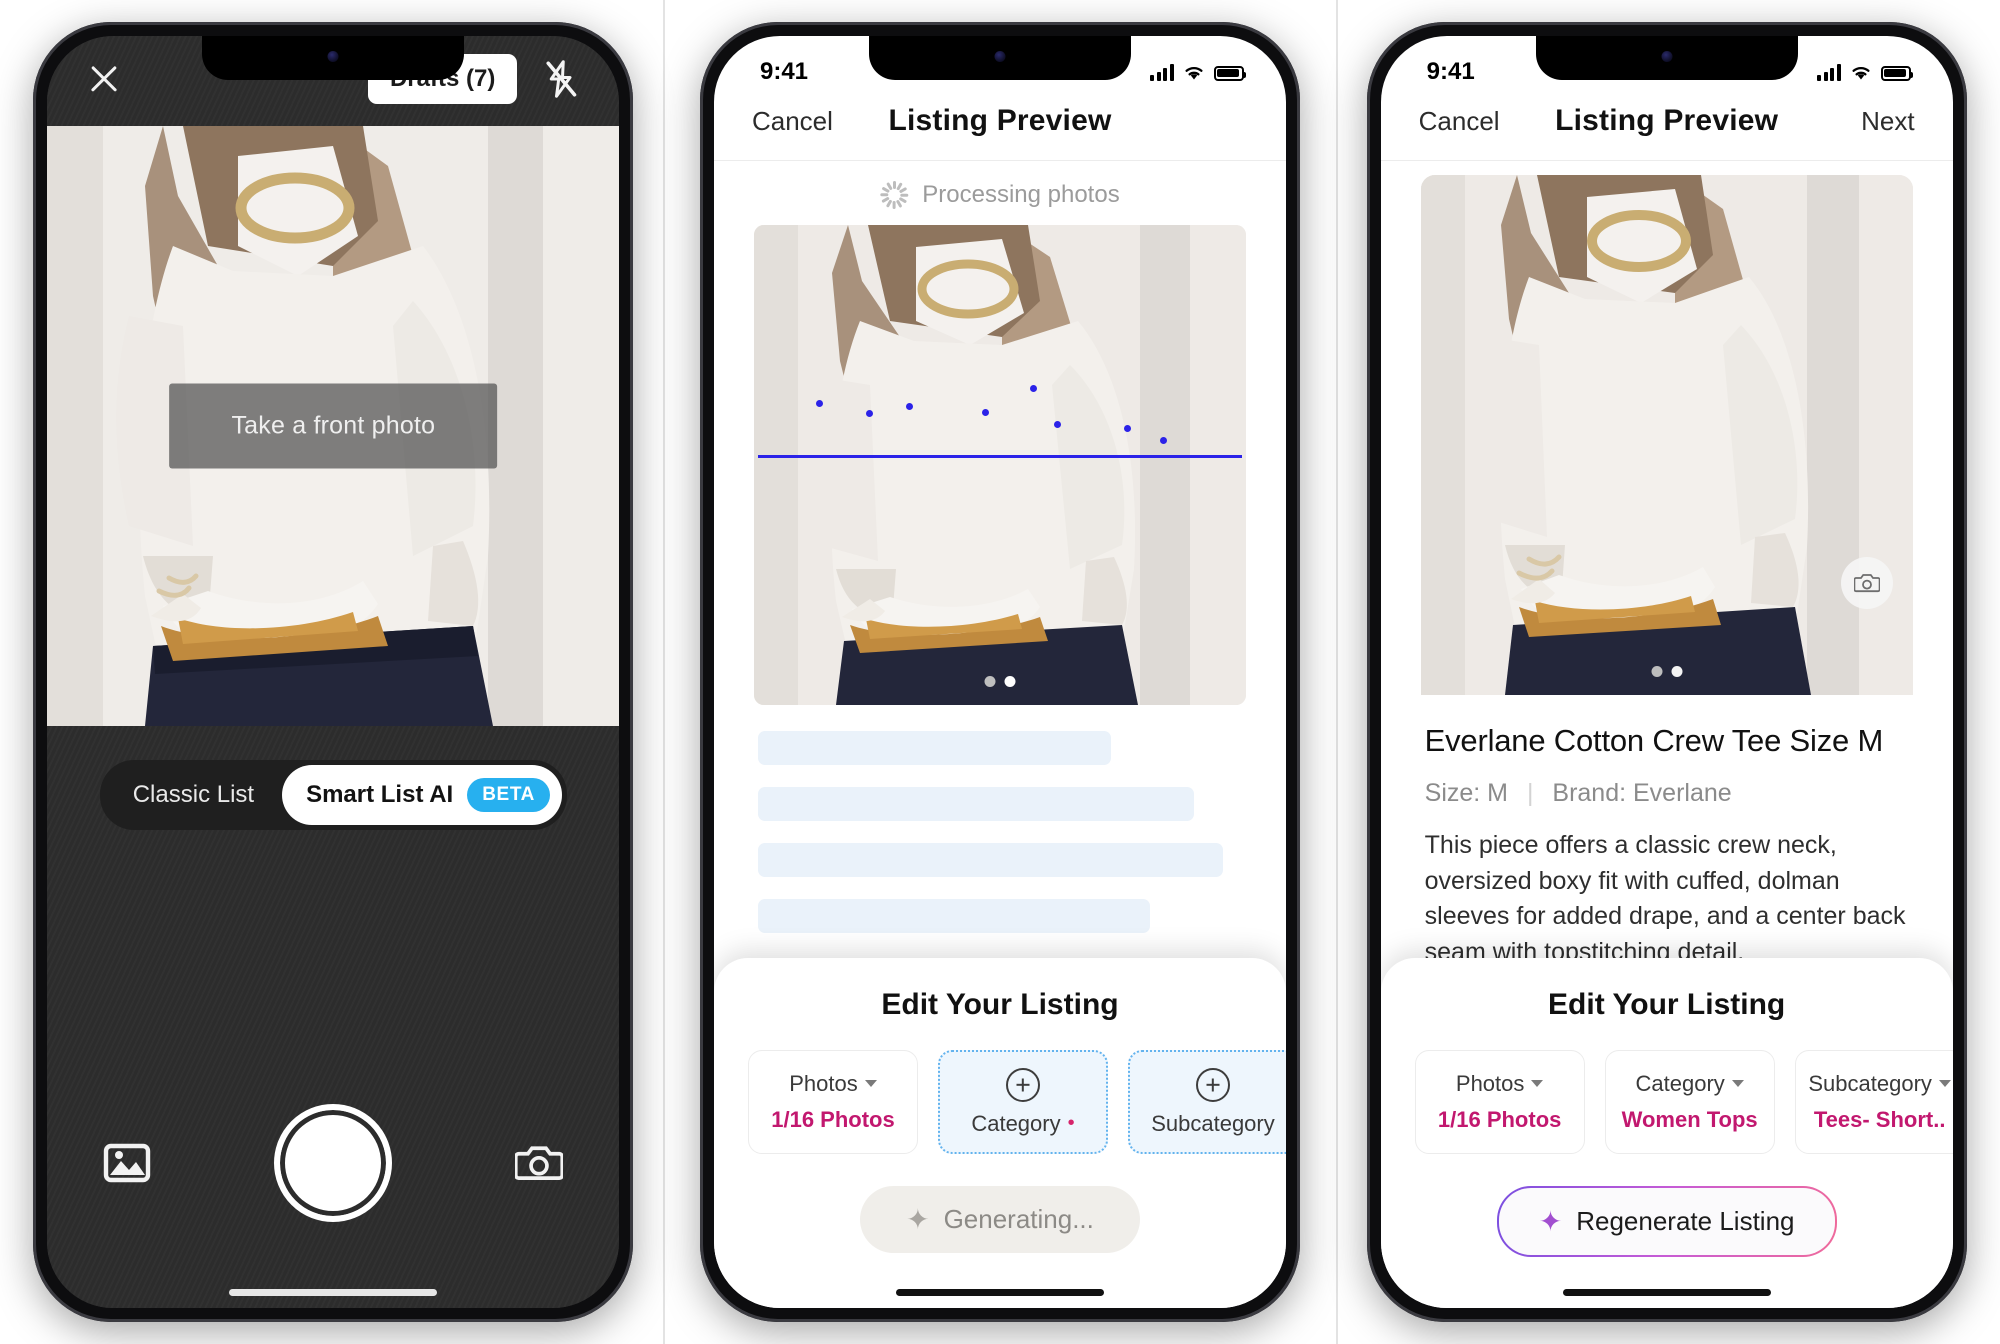 Image resolution: width=2000 pixels, height=1344 pixels. I want to click on sheet-action-row: ✦ Regenerate Listing, so click(1667, 1221).